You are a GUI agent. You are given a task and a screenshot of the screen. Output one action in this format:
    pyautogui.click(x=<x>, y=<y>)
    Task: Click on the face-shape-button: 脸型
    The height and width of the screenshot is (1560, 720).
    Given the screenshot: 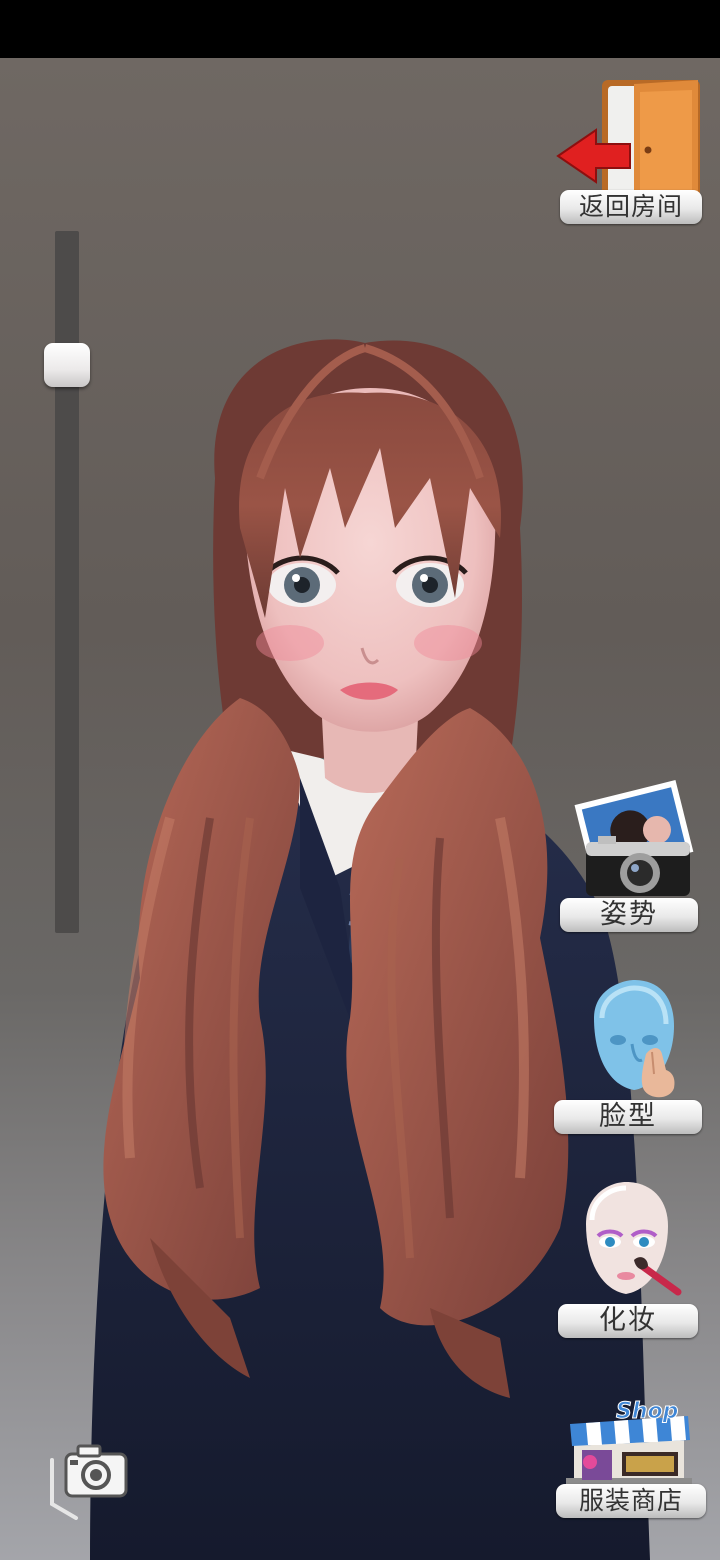 What is the action you would take?
    pyautogui.click(x=628, y=1057)
    